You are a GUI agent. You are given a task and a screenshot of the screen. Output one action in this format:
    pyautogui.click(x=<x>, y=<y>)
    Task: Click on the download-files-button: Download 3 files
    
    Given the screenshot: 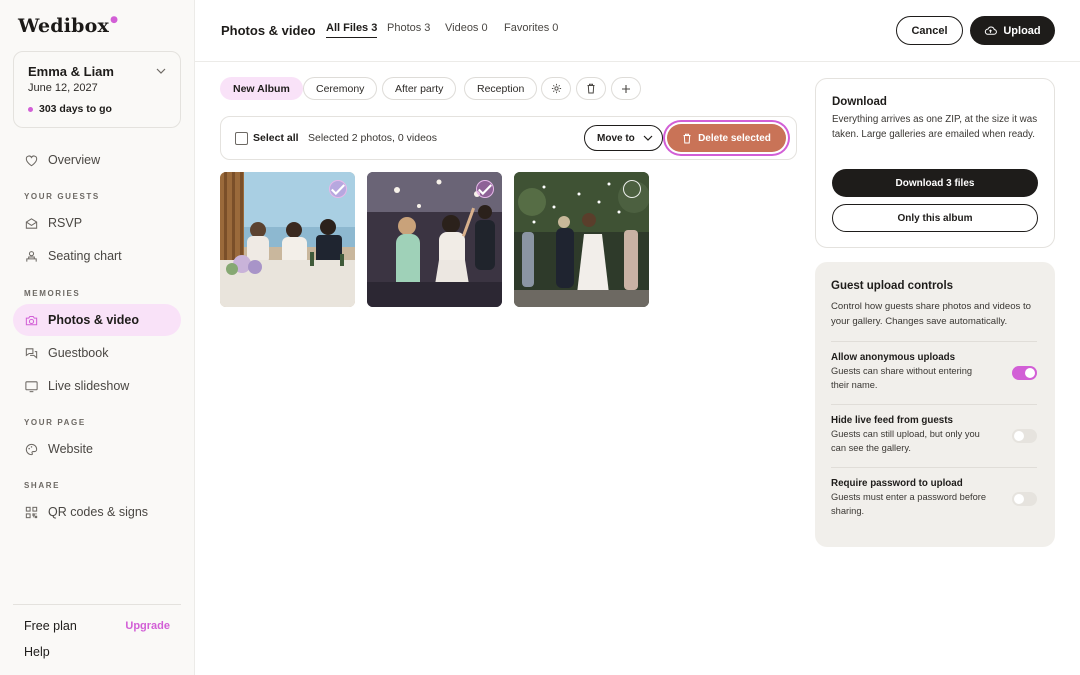 What is the action you would take?
    pyautogui.click(x=935, y=183)
    